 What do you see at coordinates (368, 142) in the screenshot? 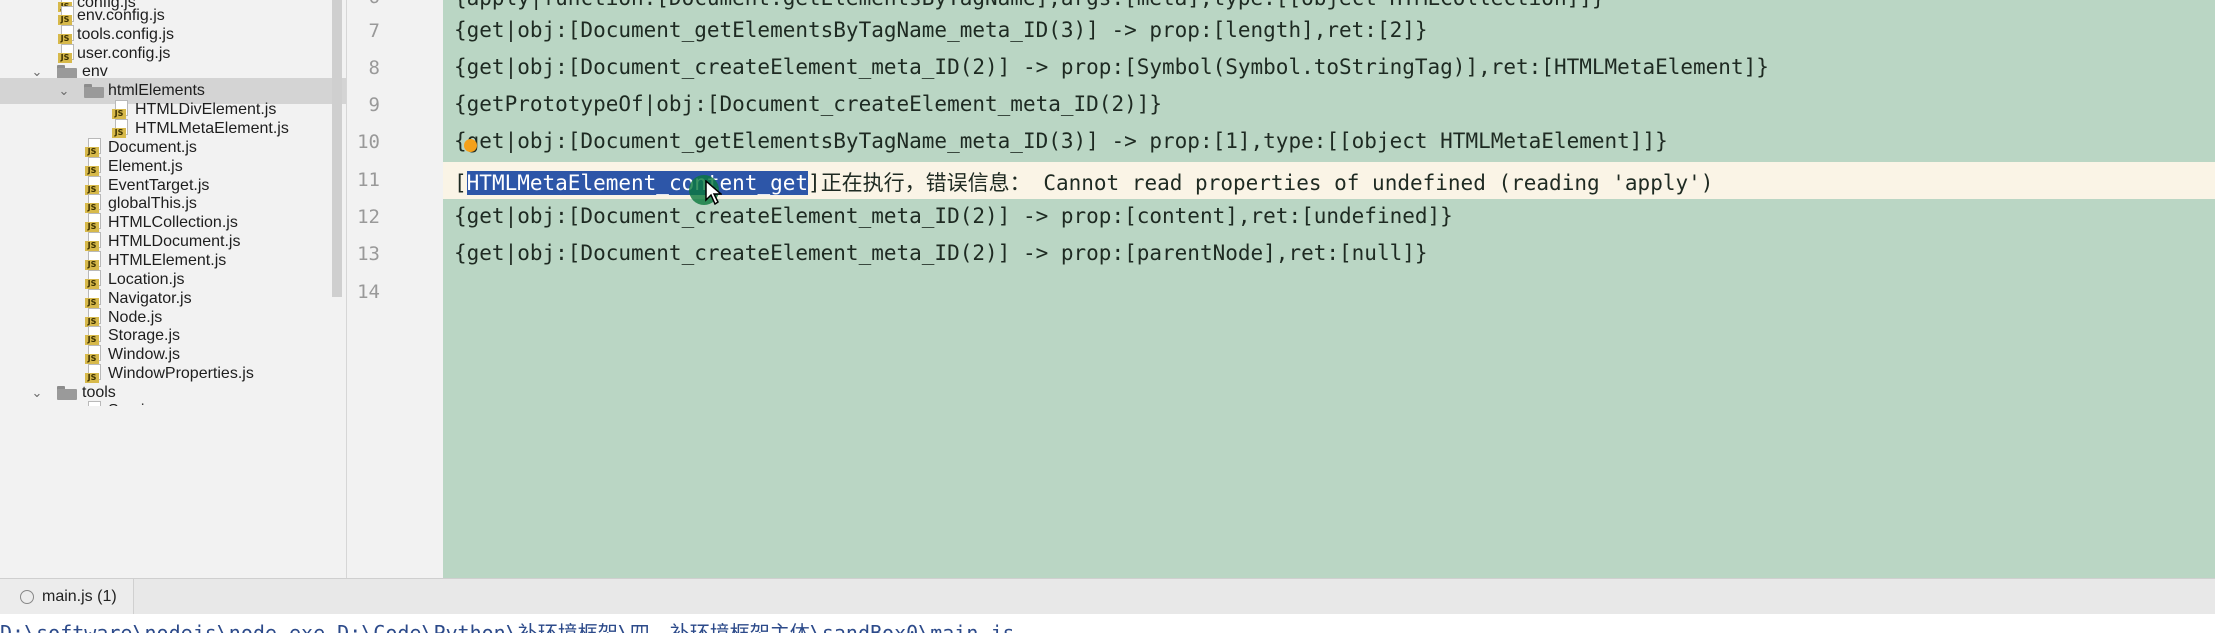
I see `line-number: 10` at bounding box center [368, 142].